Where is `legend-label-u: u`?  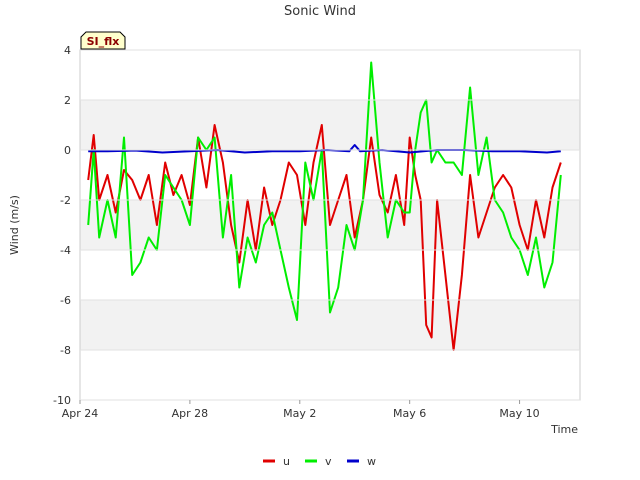
legend-label-u: u is located at coordinates (286, 461).